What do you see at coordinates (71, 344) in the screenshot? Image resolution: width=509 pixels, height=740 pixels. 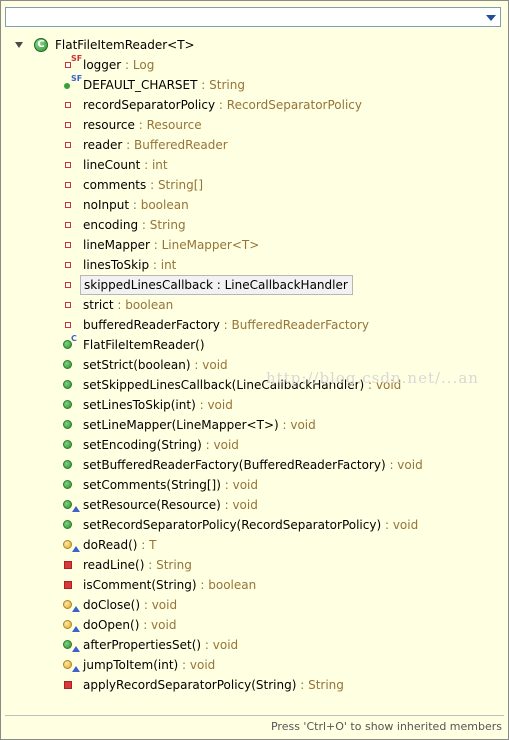 I see `constructor-icon: C` at bounding box center [71, 344].